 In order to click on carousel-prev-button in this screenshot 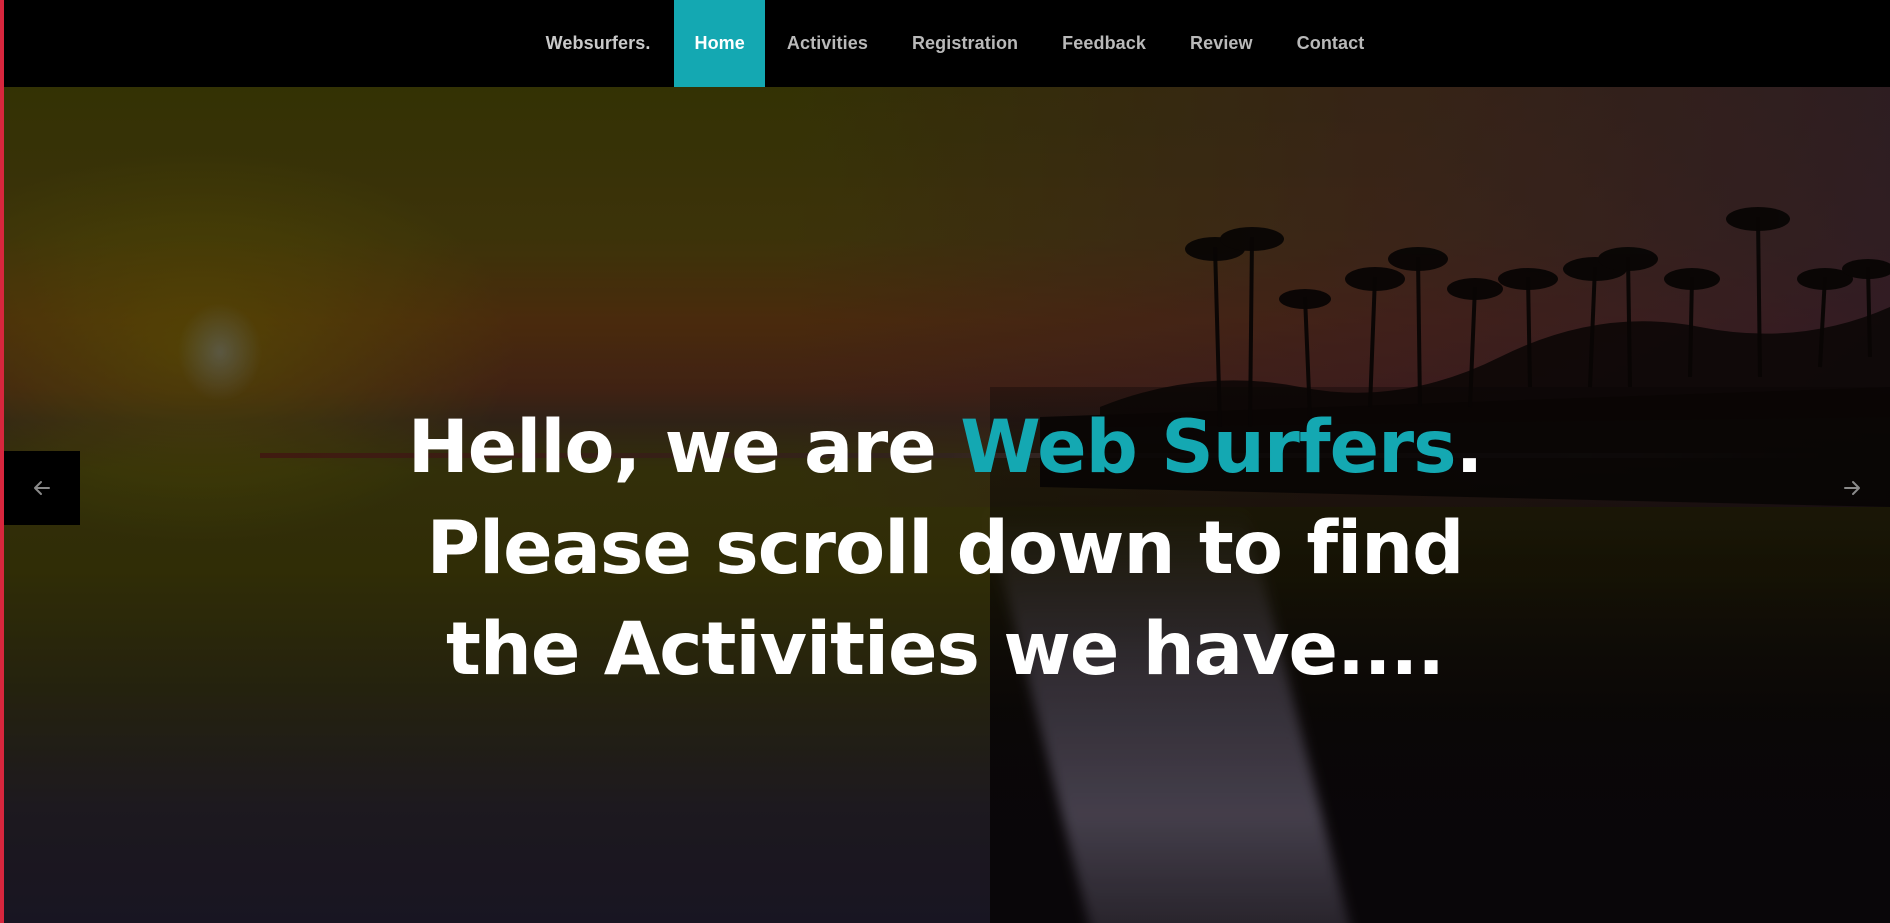, I will do `click(42, 488)`.